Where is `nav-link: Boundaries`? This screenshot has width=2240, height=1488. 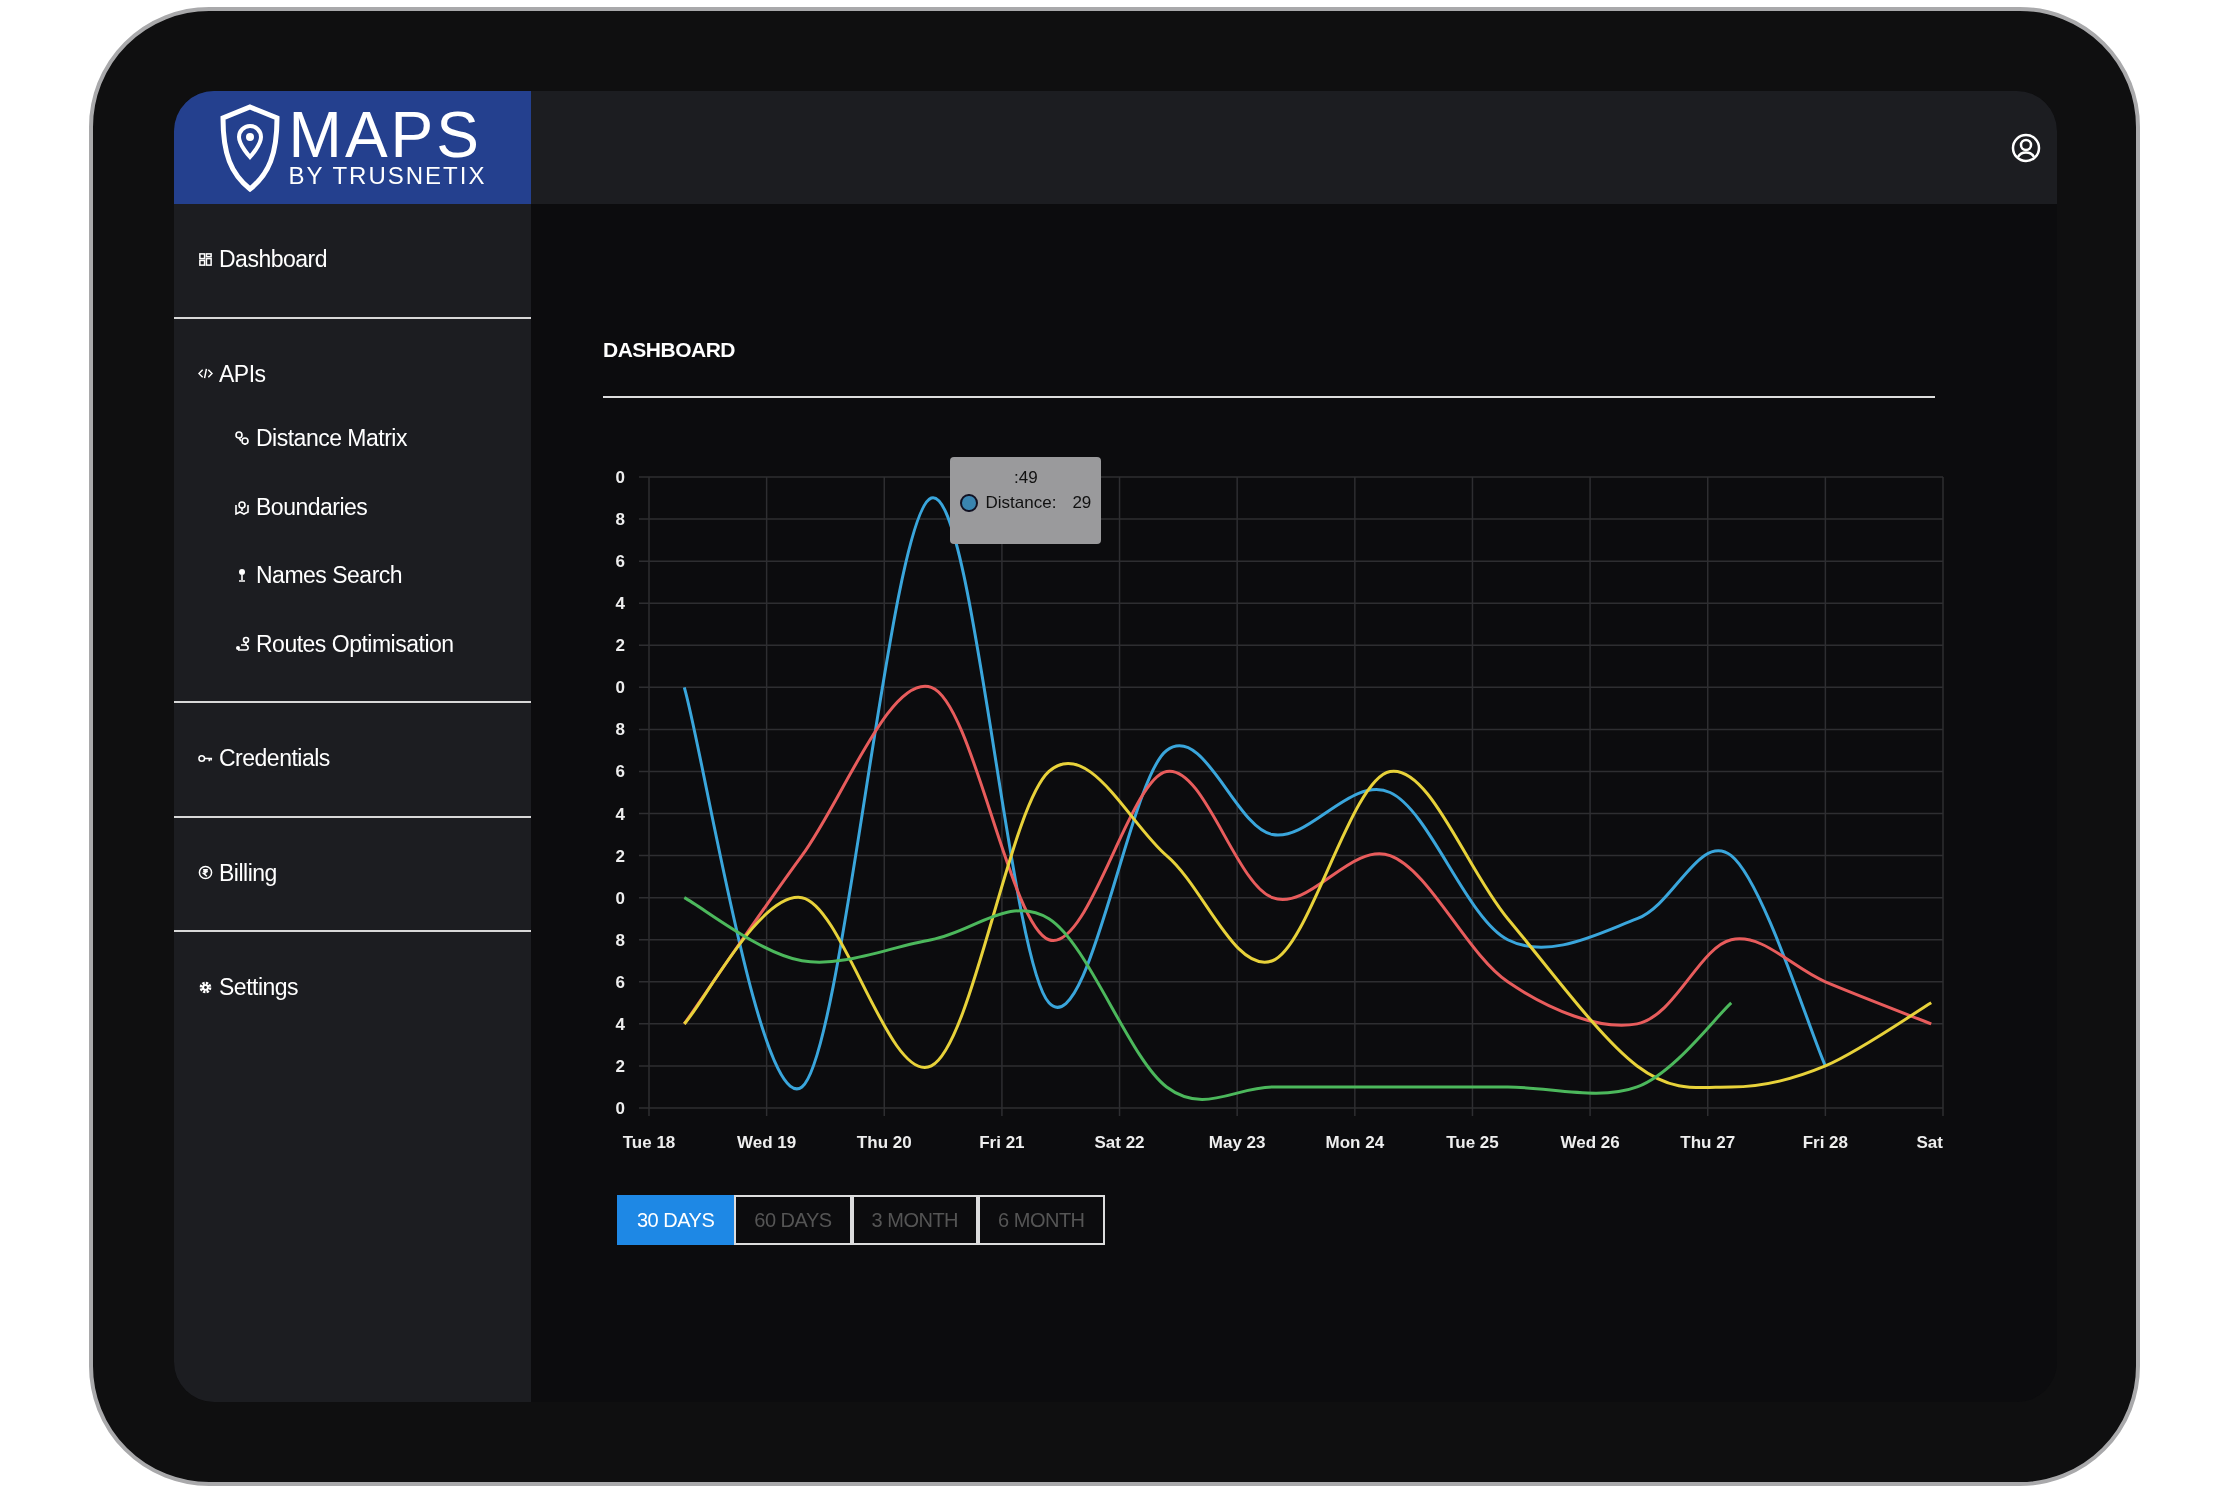 nav-link: Boundaries is located at coordinates (301, 506).